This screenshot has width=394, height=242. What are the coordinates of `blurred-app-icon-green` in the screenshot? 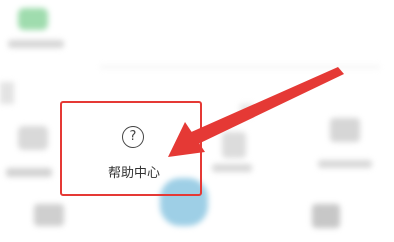 It's located at (33, 19).